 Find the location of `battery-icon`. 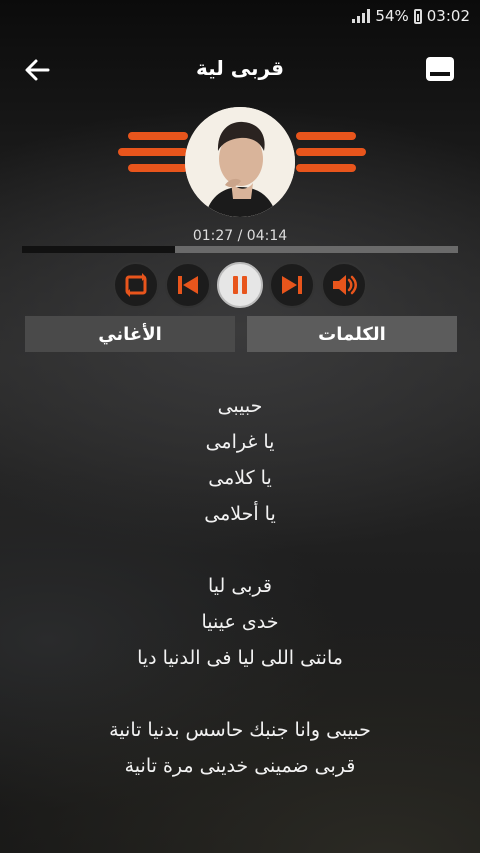

battery-icon is located at coordinates (417, 16).